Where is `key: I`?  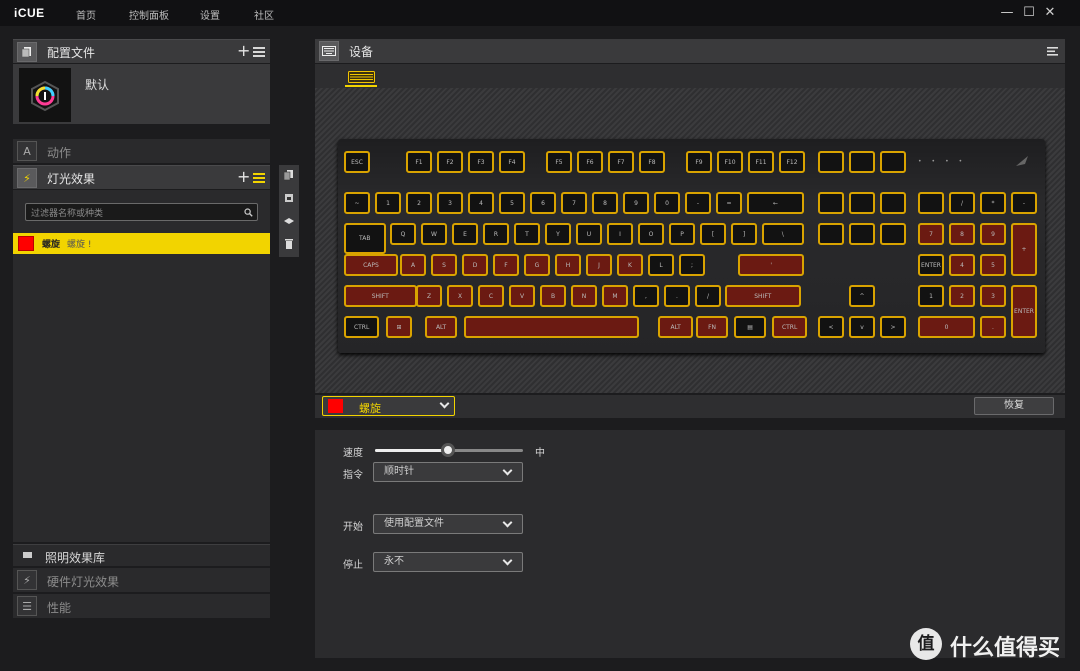 key: I is located at coordinates (620, 234).